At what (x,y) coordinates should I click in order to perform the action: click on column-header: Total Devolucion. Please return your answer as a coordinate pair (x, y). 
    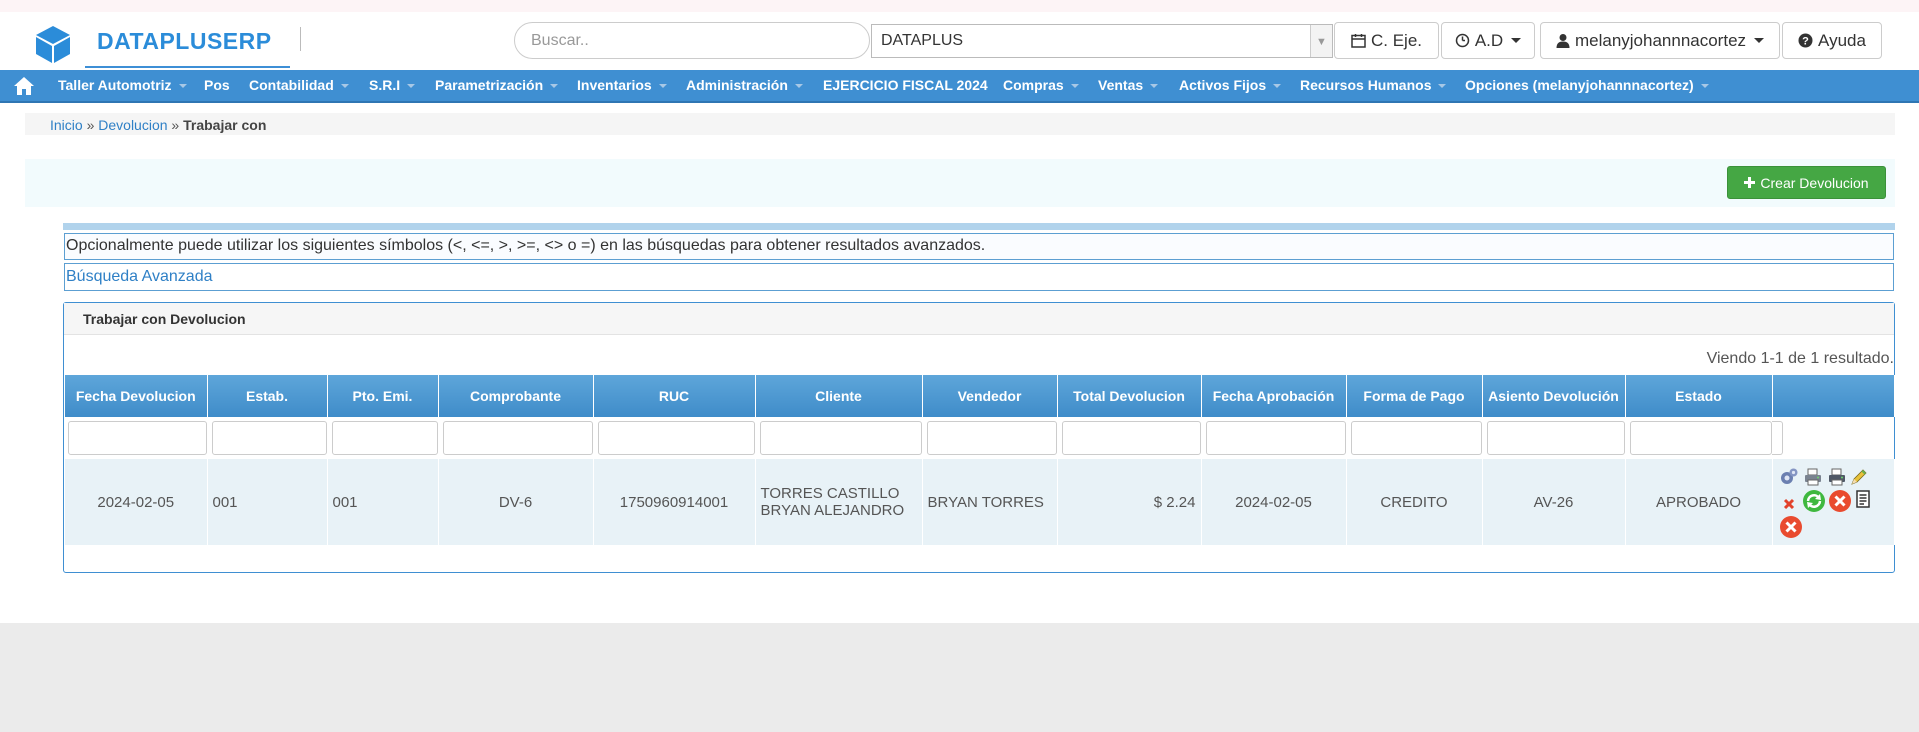
    Looking at the image, I should click on (1129, 396).